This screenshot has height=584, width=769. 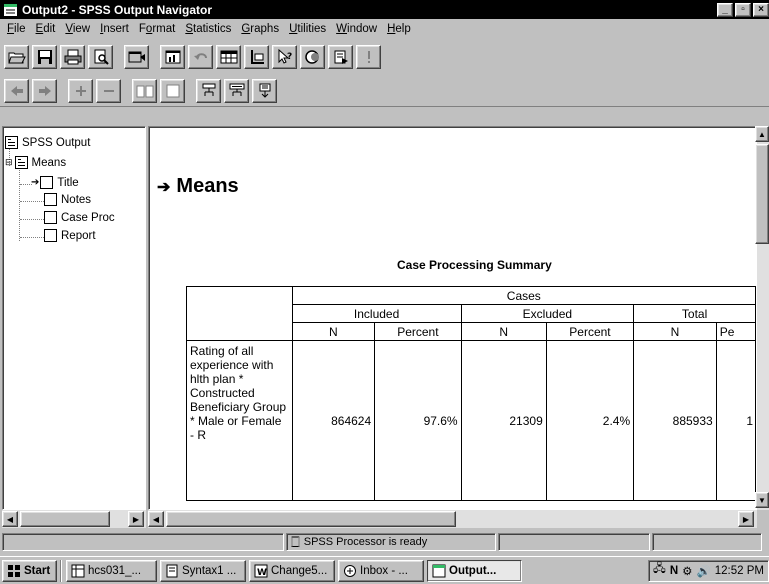 What do you see at coordinates (14, 570) in the screenshot?
I see `windows-logo-icon` at bounding box center [14, 570].